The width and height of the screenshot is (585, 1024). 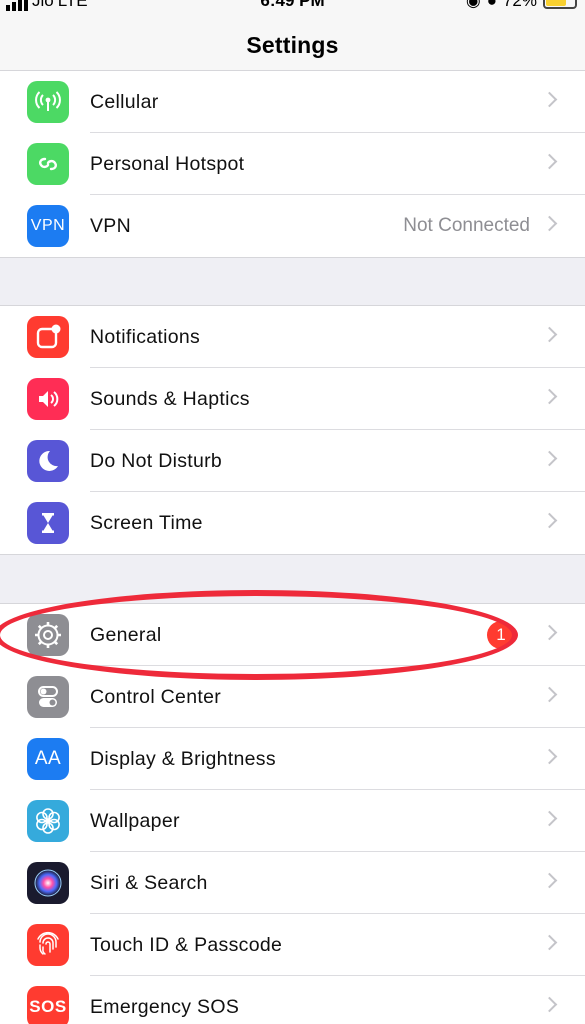 I want to click on vpn-status-value: Not Connected, so click(x=466, y=225).